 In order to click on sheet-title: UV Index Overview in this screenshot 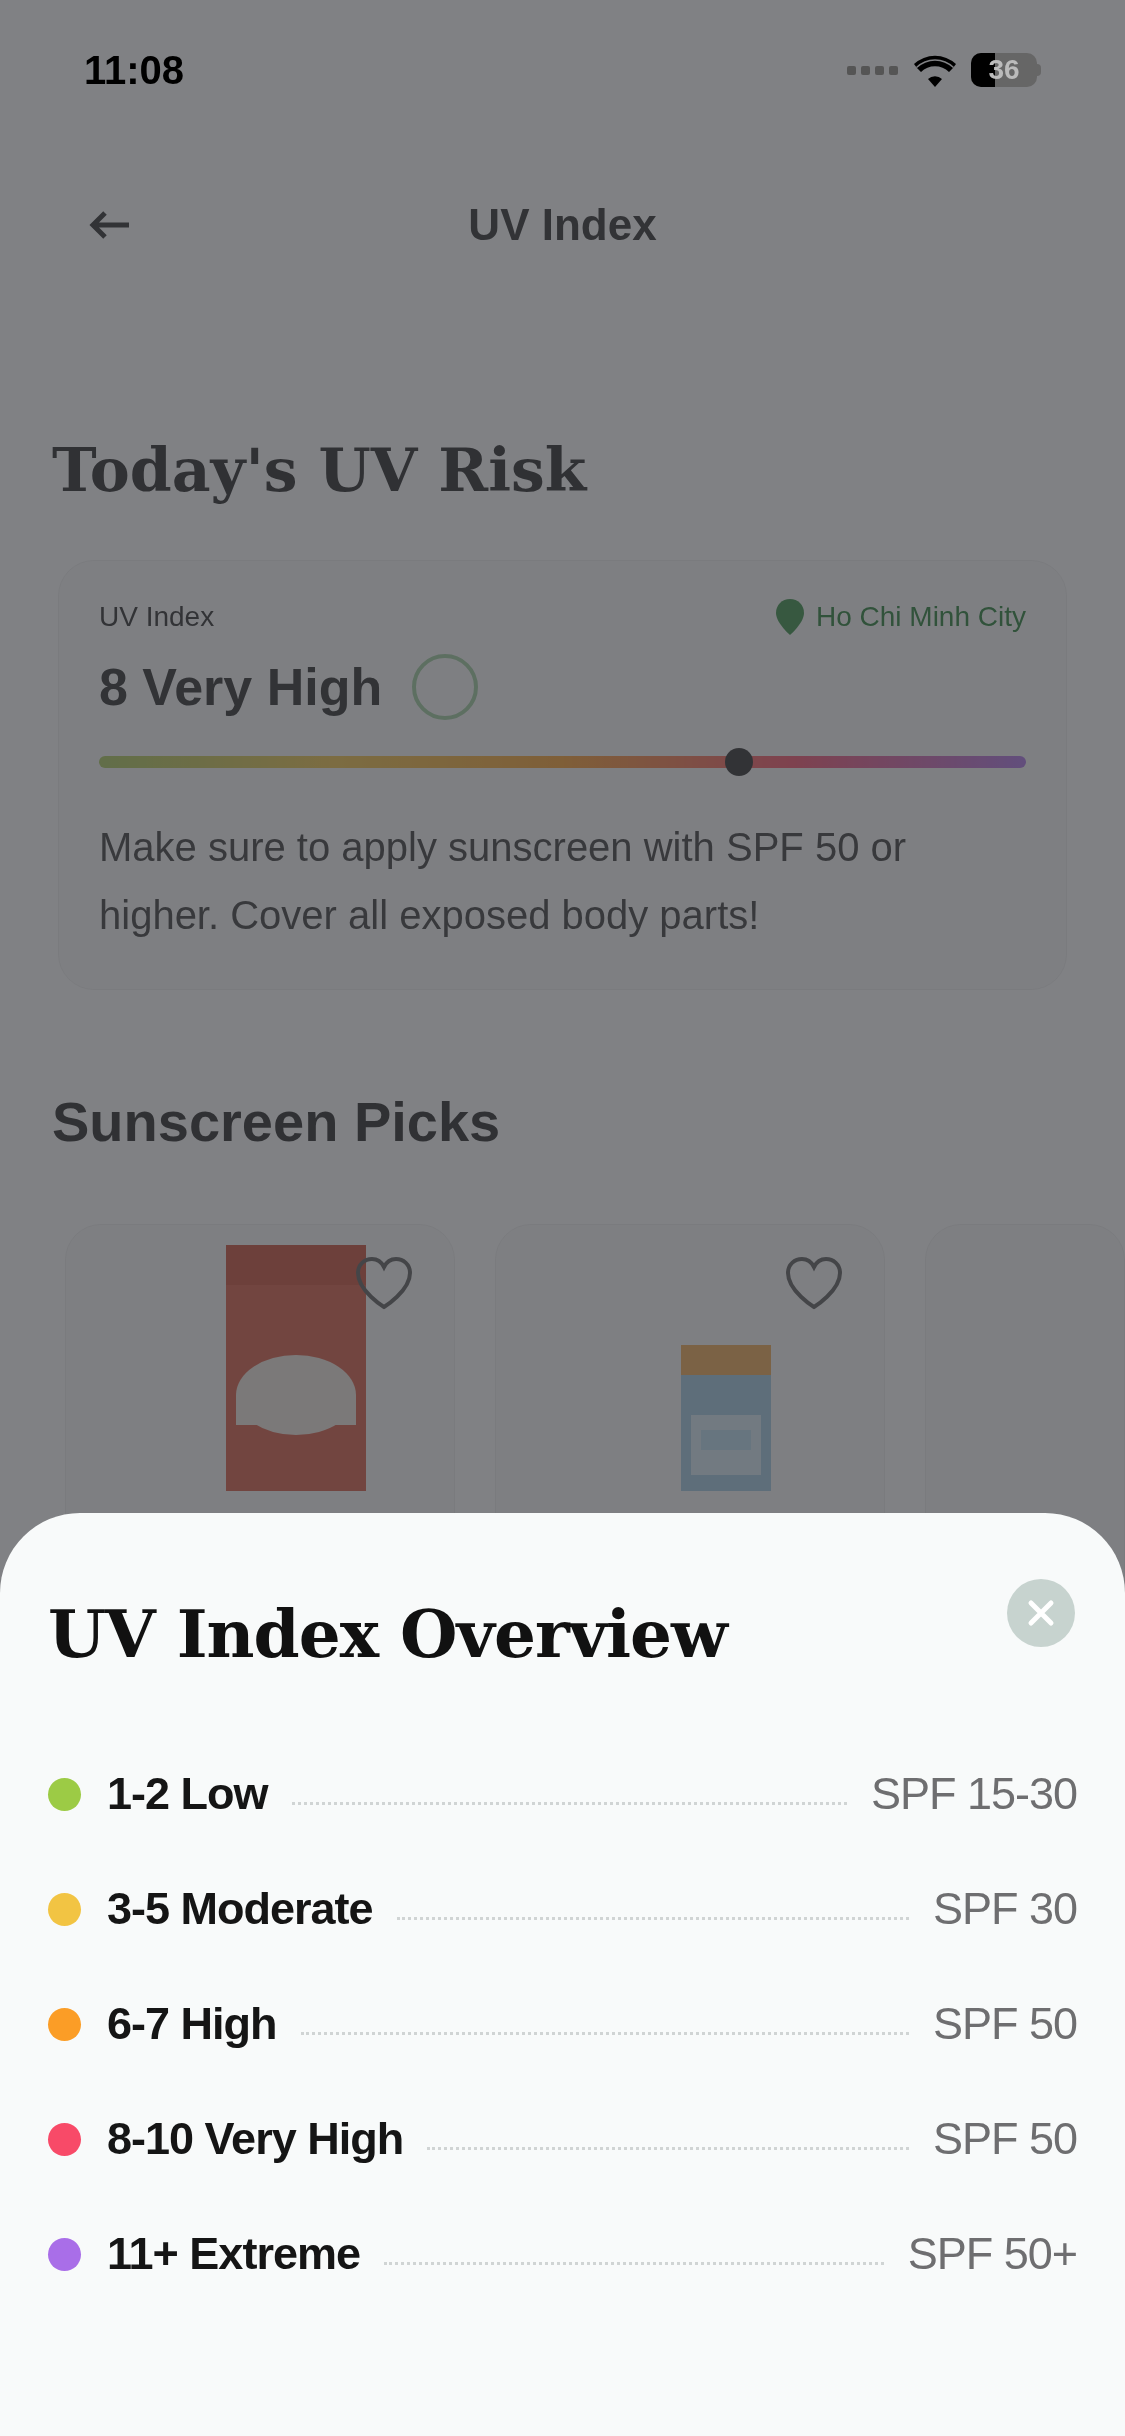, I will do `click(387, 1634)`.